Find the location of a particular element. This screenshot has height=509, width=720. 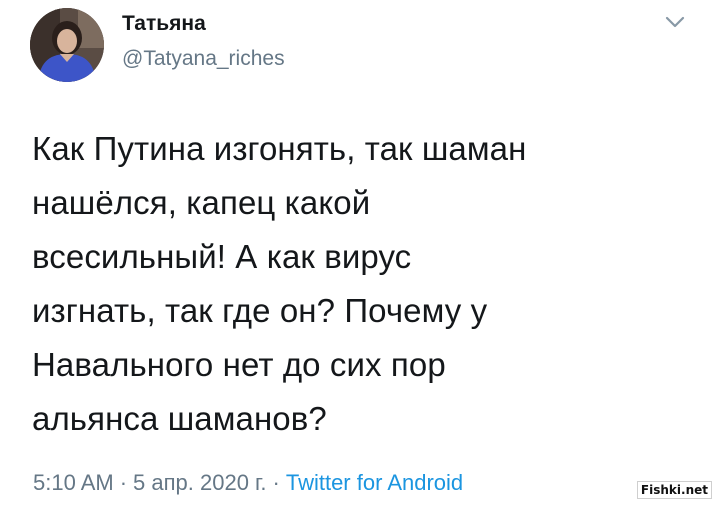

author-display-name: Татьяна is located at coordinates (164, 24).